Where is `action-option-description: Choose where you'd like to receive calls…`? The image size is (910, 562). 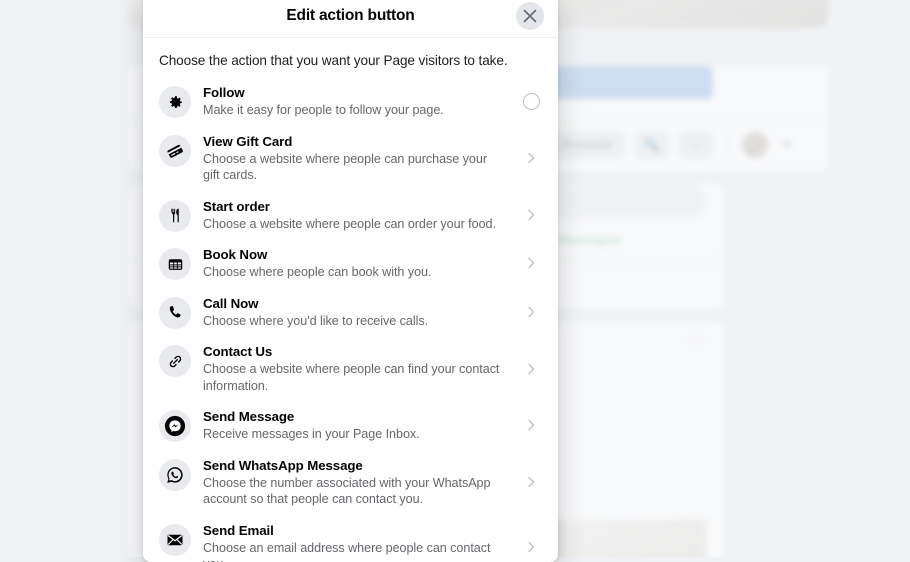
action-option-description: Choose where you'd like to receive calls… is located at coordinates (352, 321).